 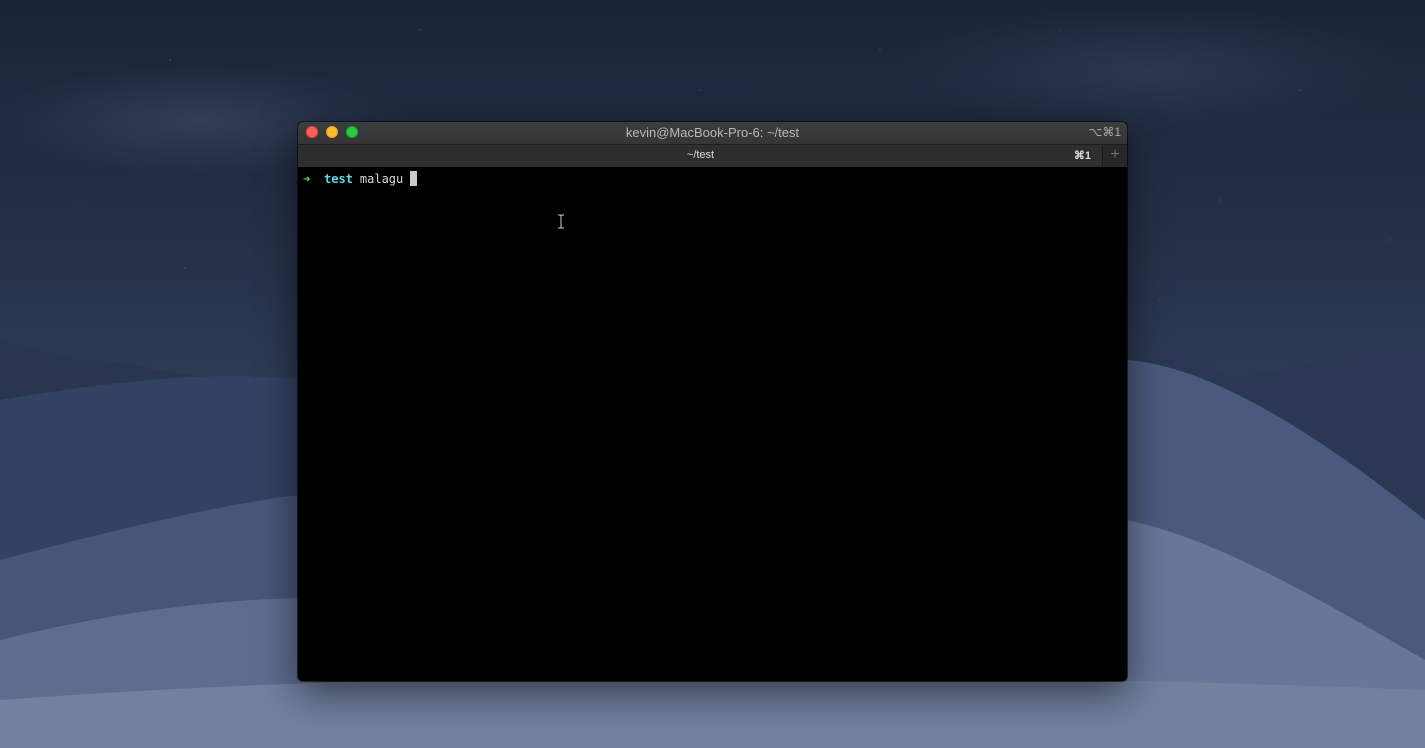 I want to click on tab-current: ~/test ⌘1, so click(x=700, y=156).